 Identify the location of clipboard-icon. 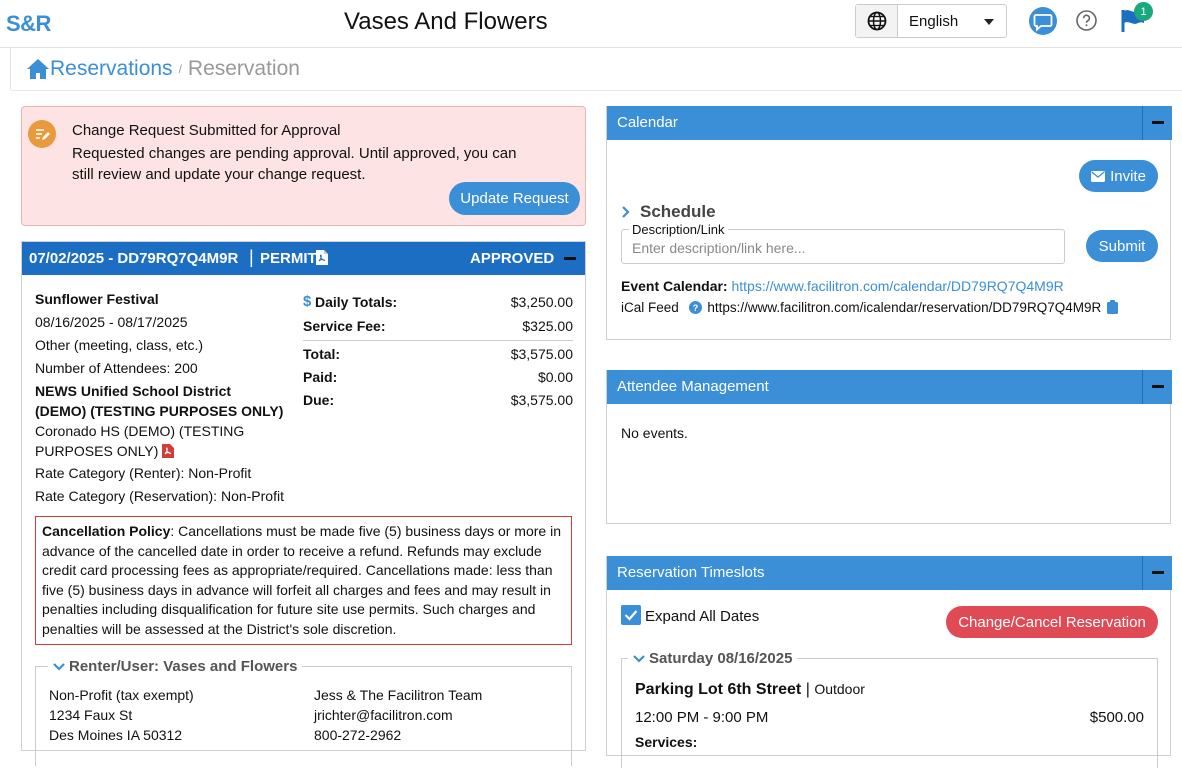
(1112, 307).